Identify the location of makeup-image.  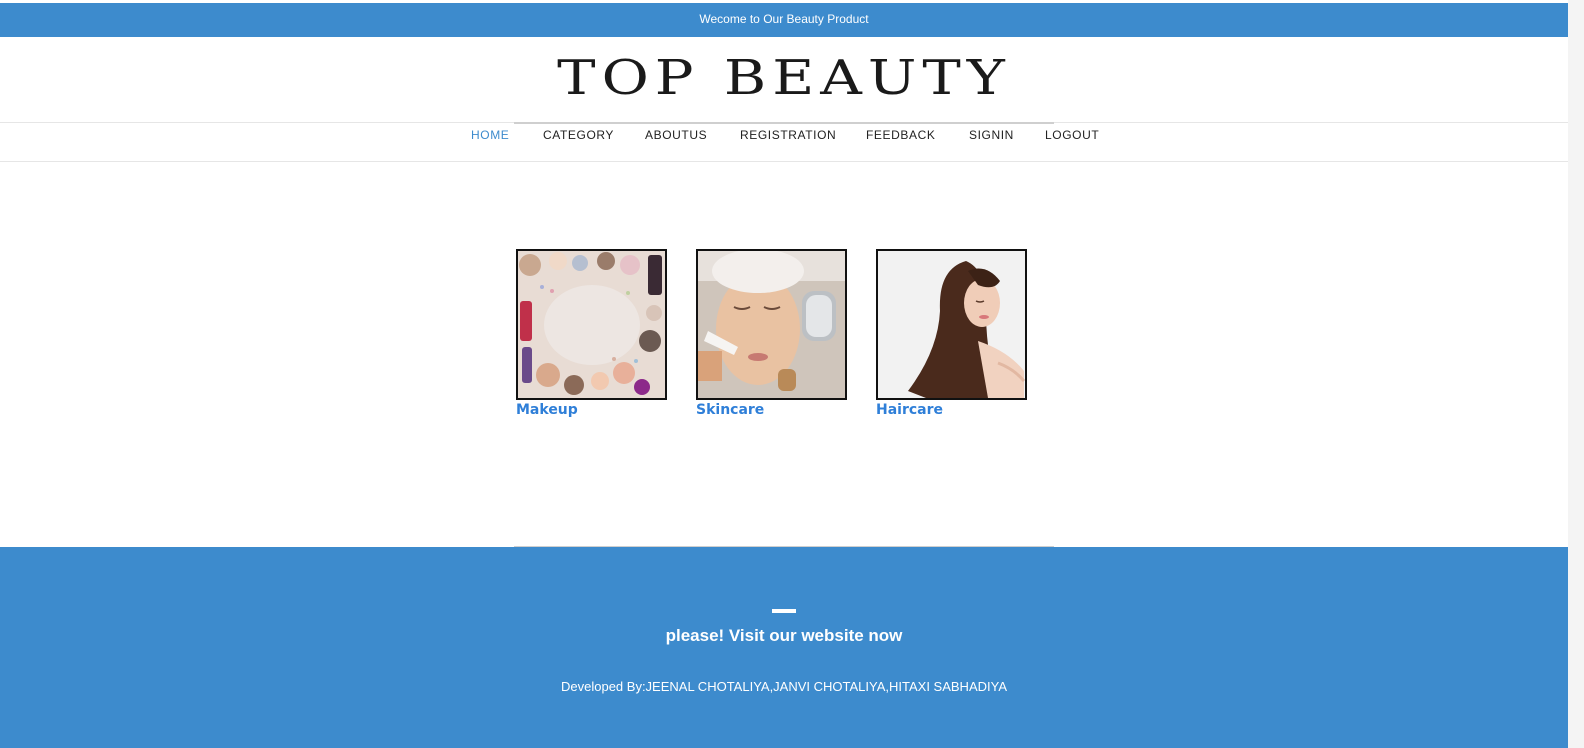
(591, 324).